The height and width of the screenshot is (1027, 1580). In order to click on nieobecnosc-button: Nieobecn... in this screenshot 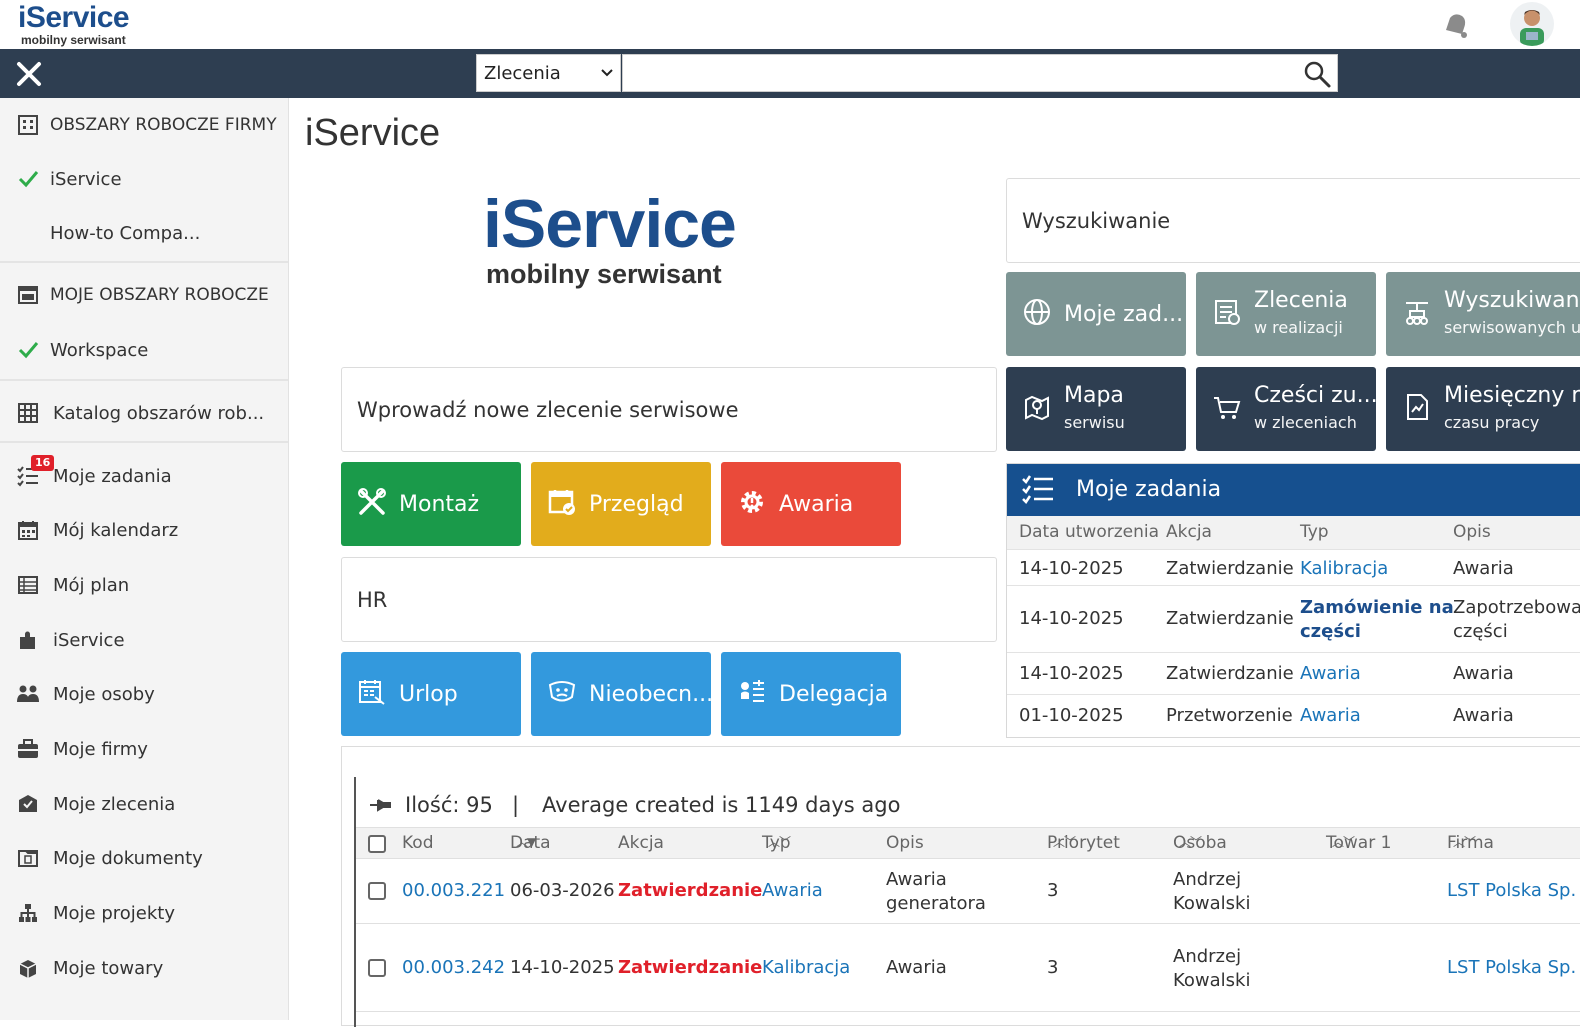, I will do `click(622, 694)`.